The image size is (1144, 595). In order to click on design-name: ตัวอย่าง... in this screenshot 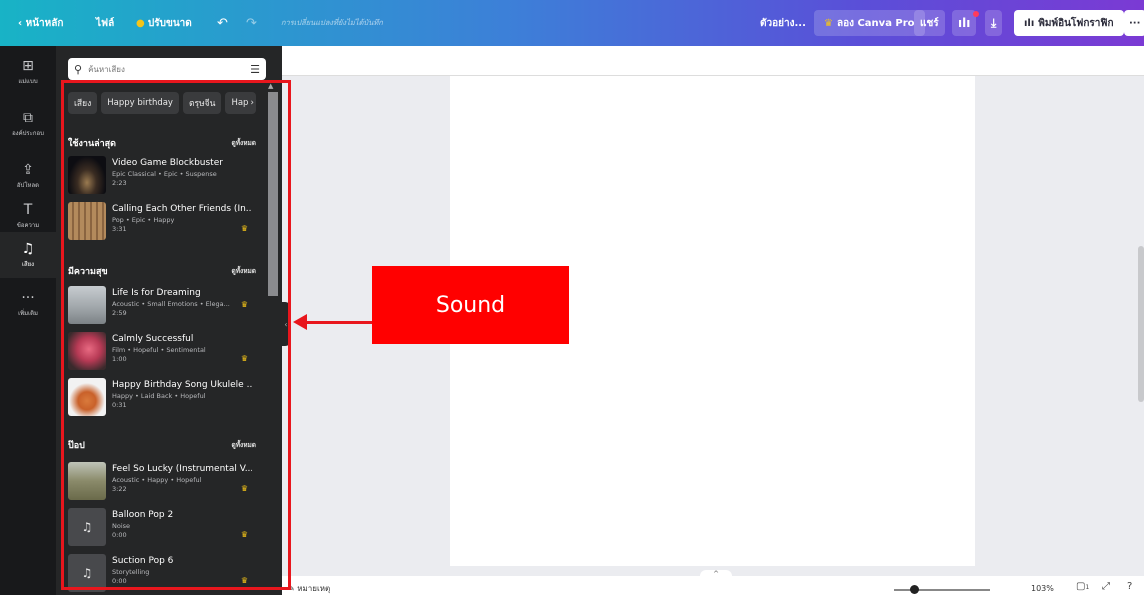, I will do `click(783, 23)`.